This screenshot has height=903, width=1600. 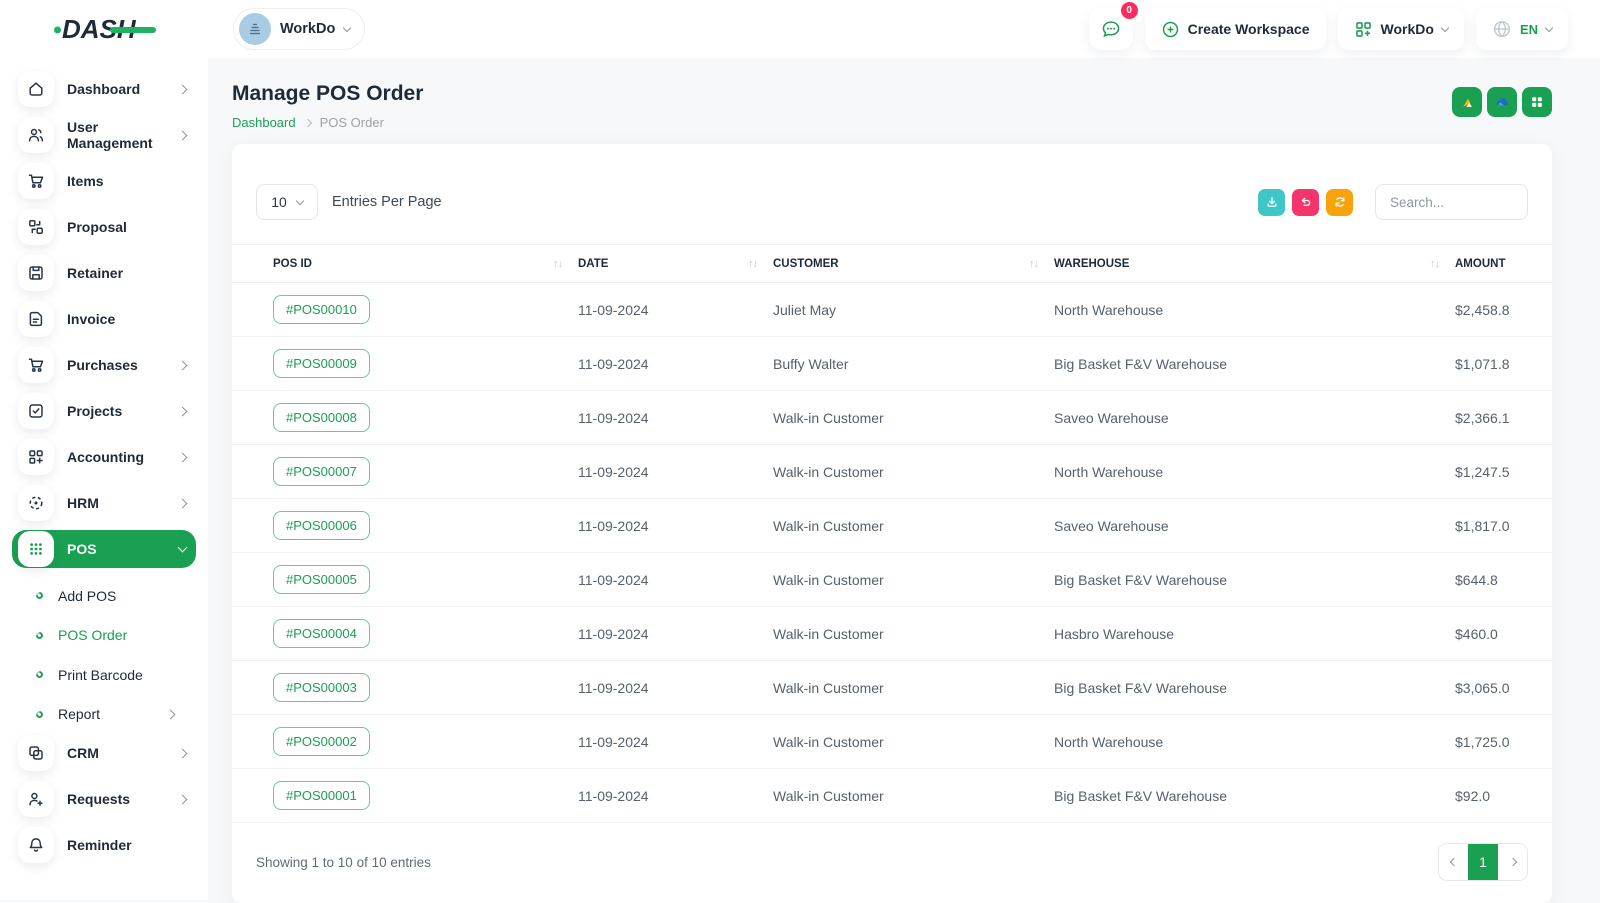 What do you see at coordinates (104, 135) in the screenshot?
I see `sidebar-item-user-management: User Management` at bounding box center [104, 135].